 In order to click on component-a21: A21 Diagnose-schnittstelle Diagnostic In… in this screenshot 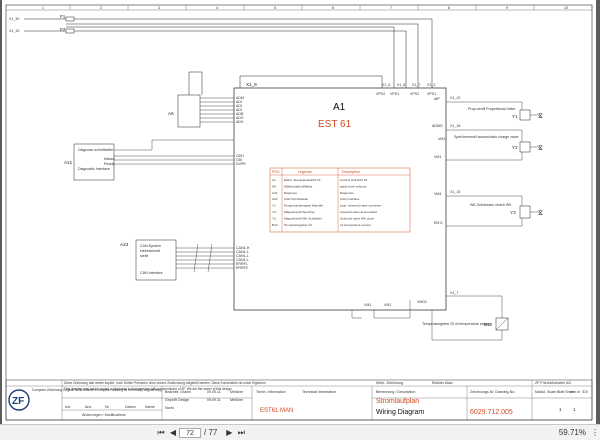, I will do `click(149, 160)`.